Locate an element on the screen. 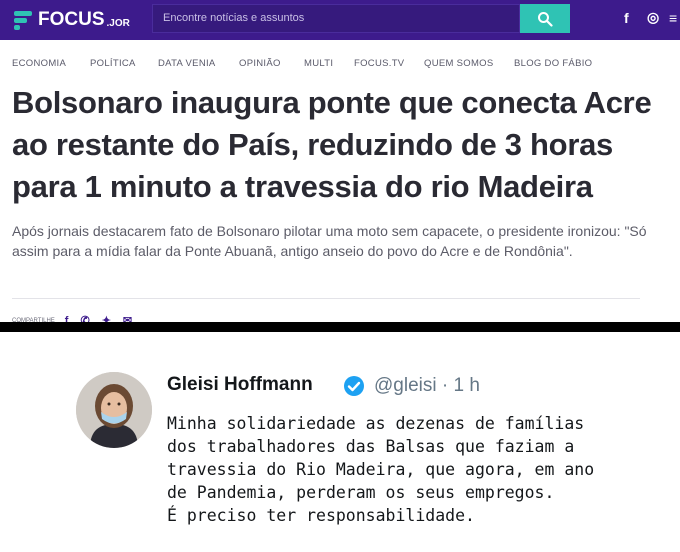 The height and width of the screenshot is (552, 680). instagram-icon: ◎ is located at coordinates (653, 17).